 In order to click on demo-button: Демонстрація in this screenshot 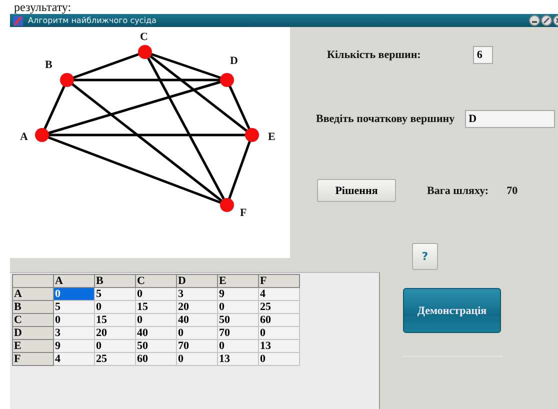, I will do `click(452, 310)`.